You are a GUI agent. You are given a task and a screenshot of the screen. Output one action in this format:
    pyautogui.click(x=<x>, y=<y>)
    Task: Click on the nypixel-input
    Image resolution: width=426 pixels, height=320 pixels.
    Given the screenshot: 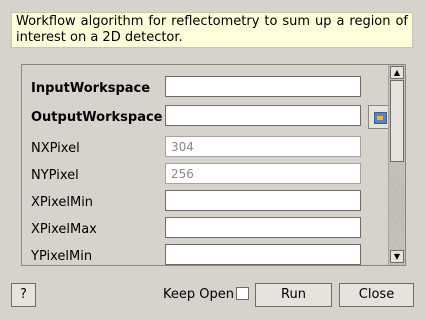 What is the action you would take?
    pyautogui.click(x=263, y=173)
    